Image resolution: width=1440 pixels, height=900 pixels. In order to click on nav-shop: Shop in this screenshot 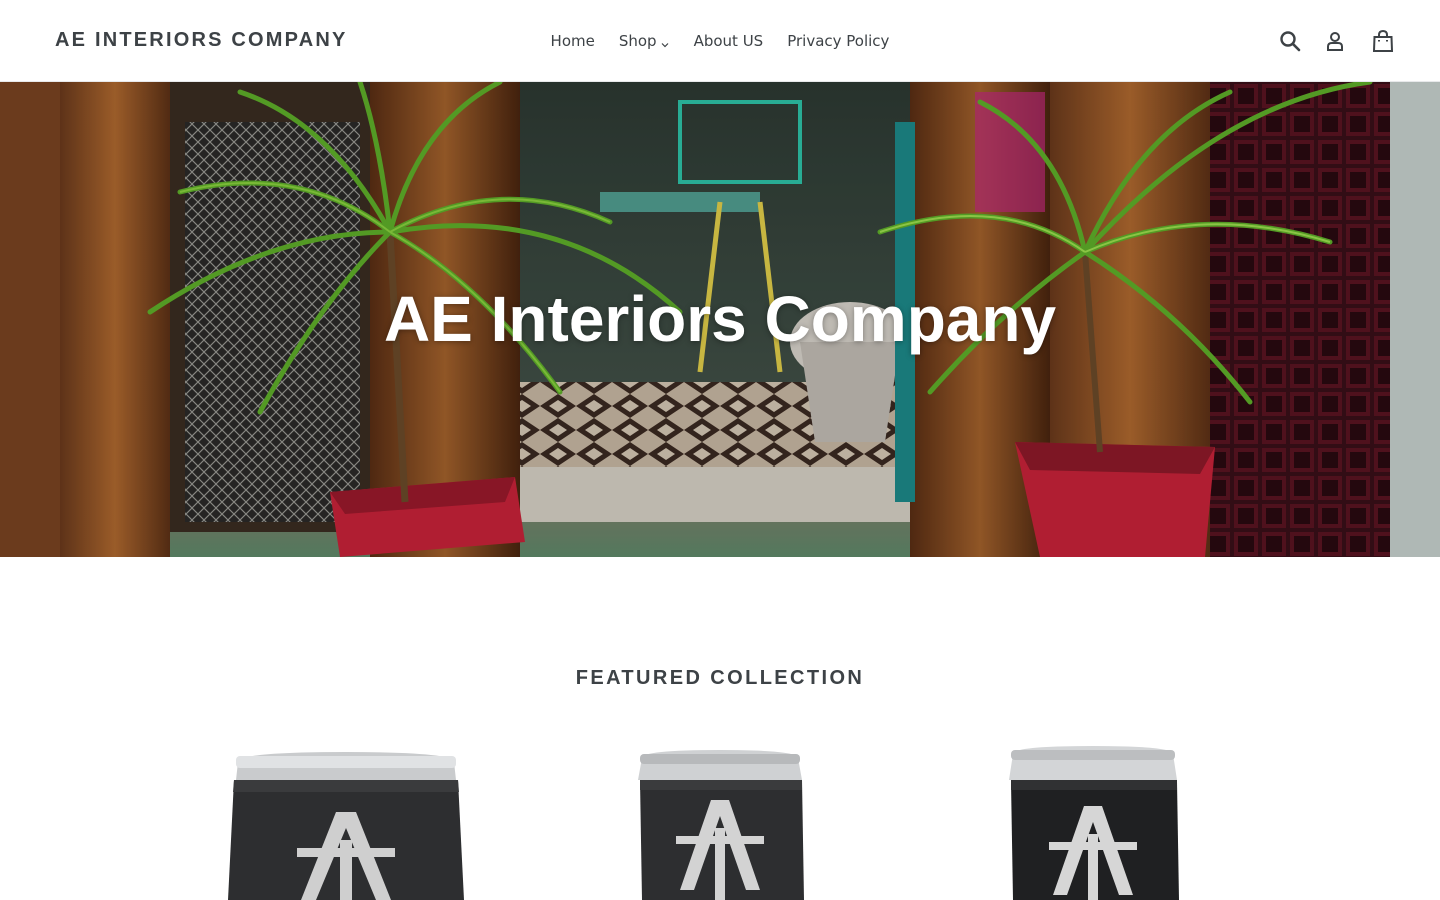, I will do `click(644, 41)`.